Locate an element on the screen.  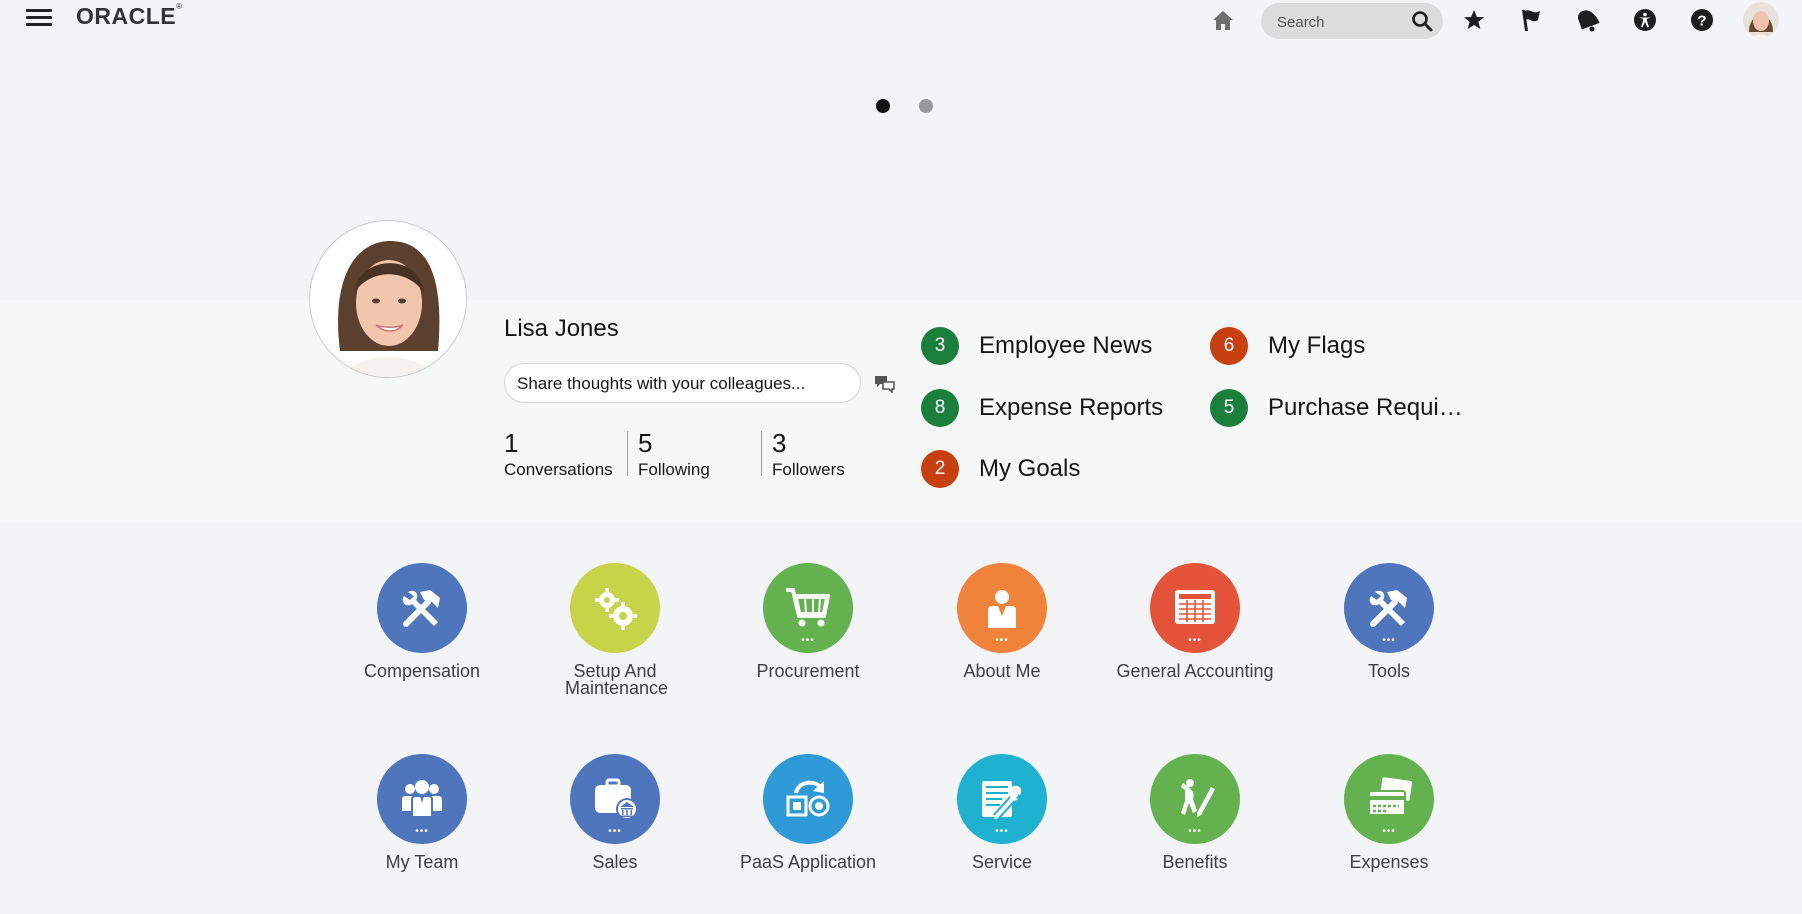
app-tile-label: My Team is located at coordinates (422, 862).